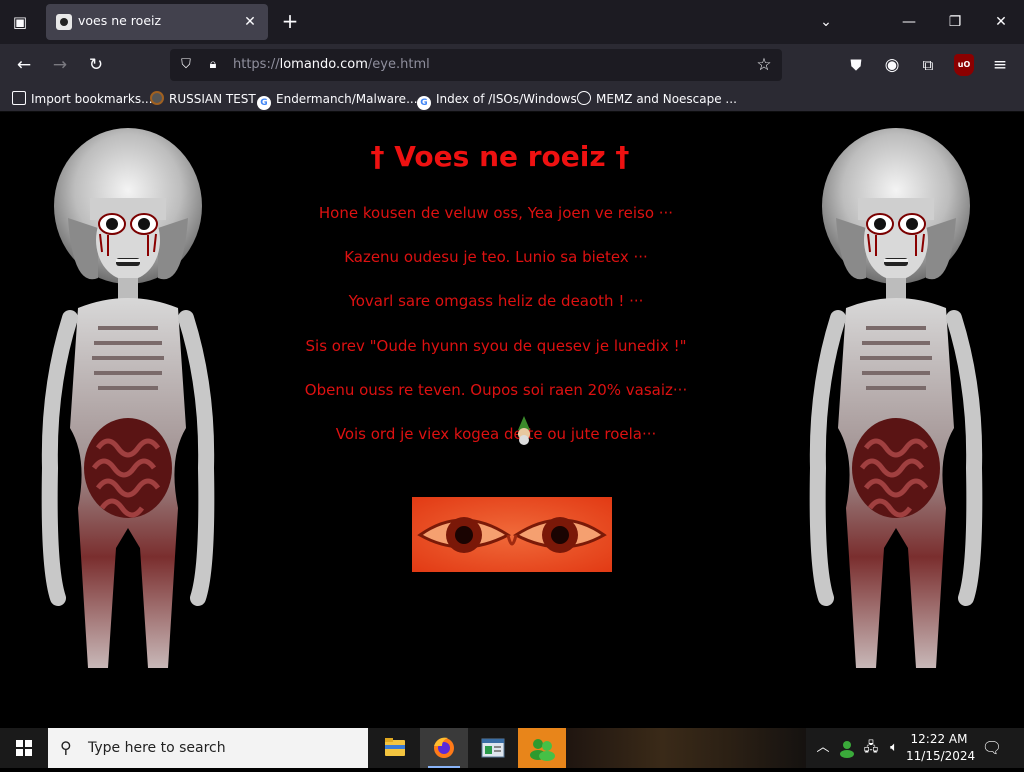 This screenshot has width=1024, height=772. I want to click on ublock-origin-icon: uO, so click(964, 65).